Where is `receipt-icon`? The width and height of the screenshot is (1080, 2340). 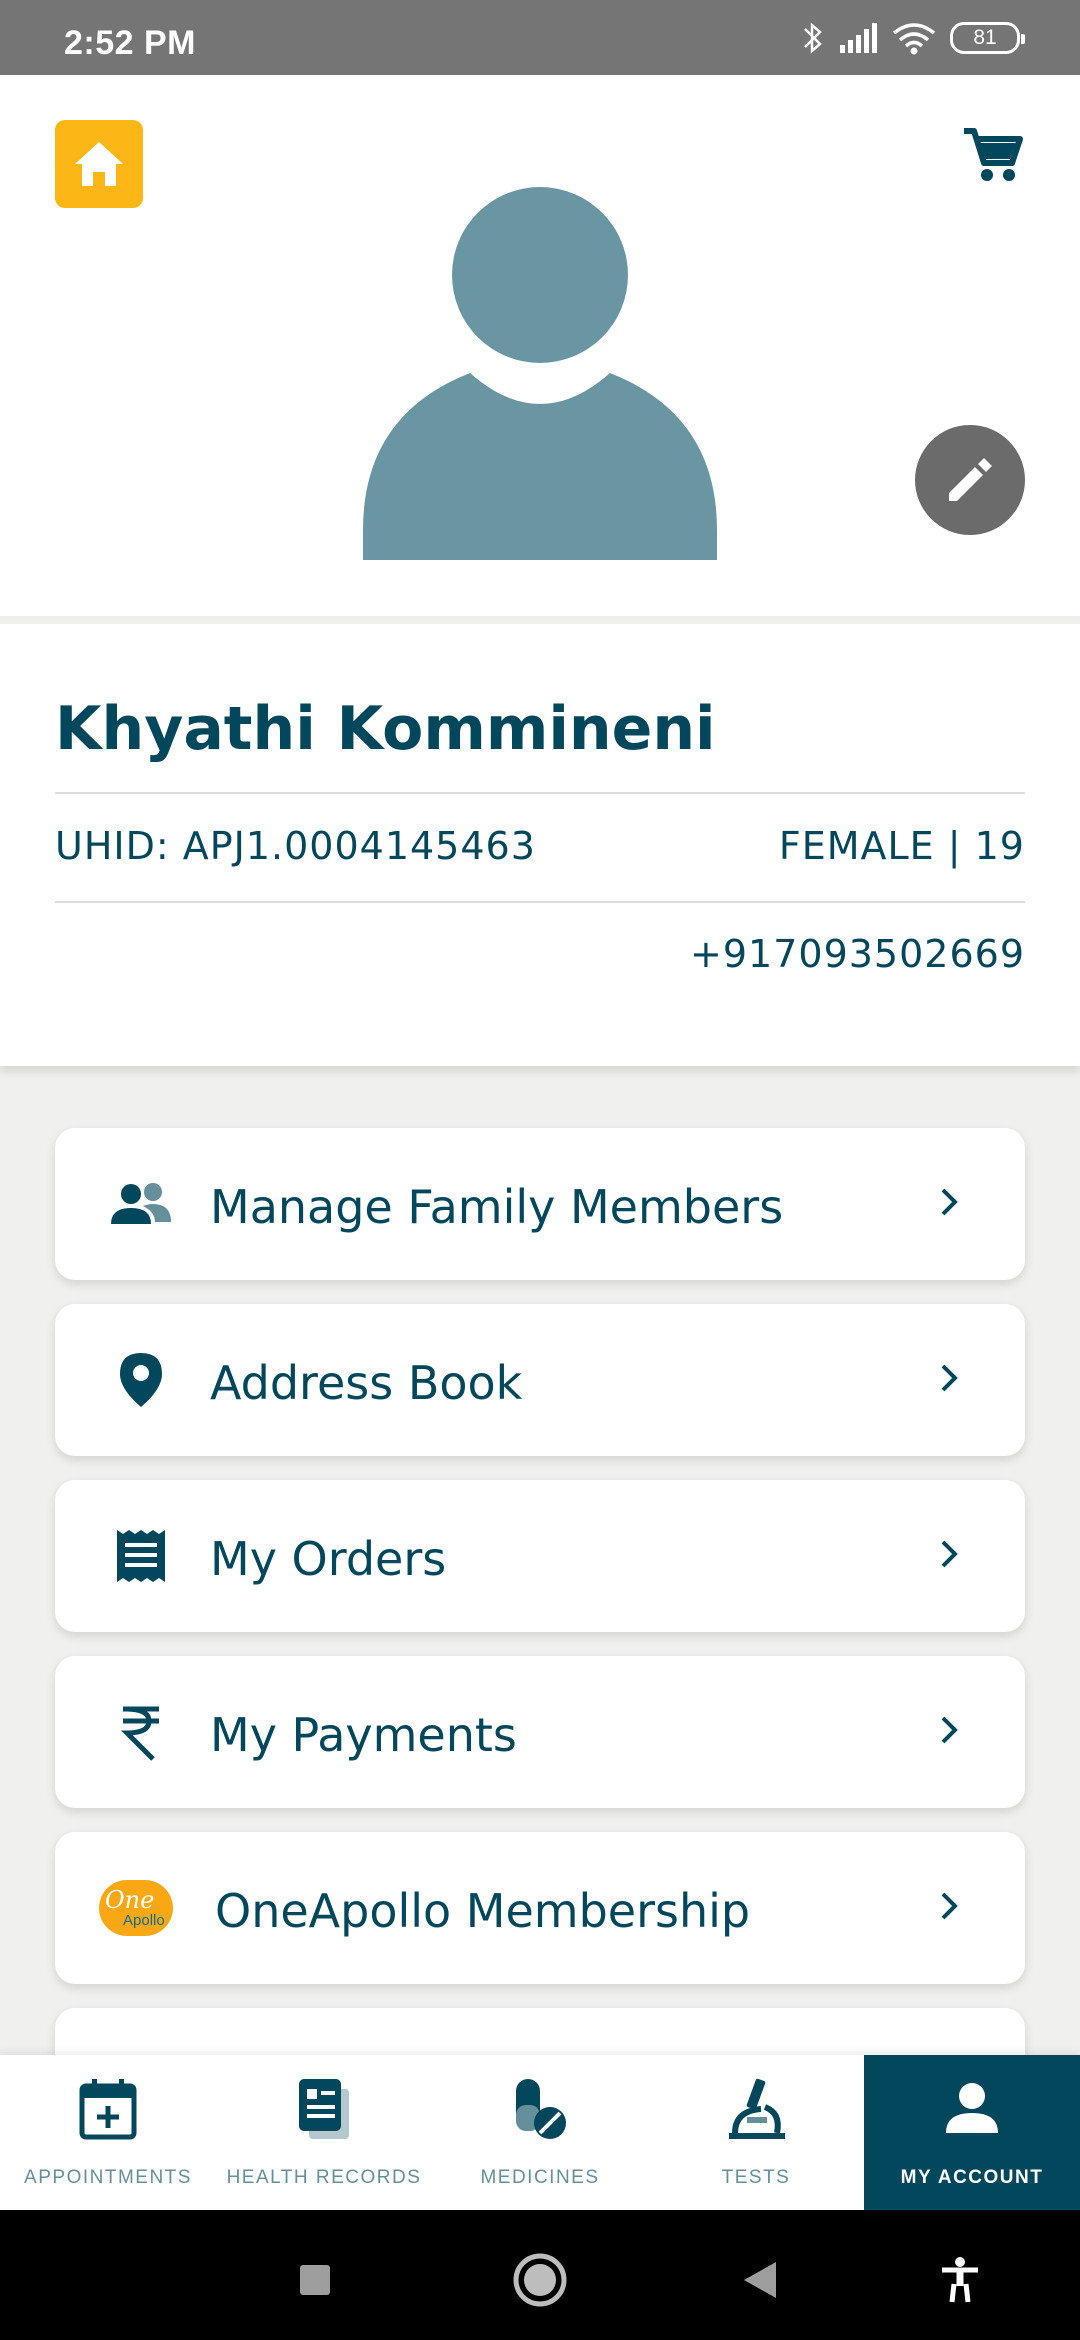 receipt-icon is located at coordinates (141, 1556).